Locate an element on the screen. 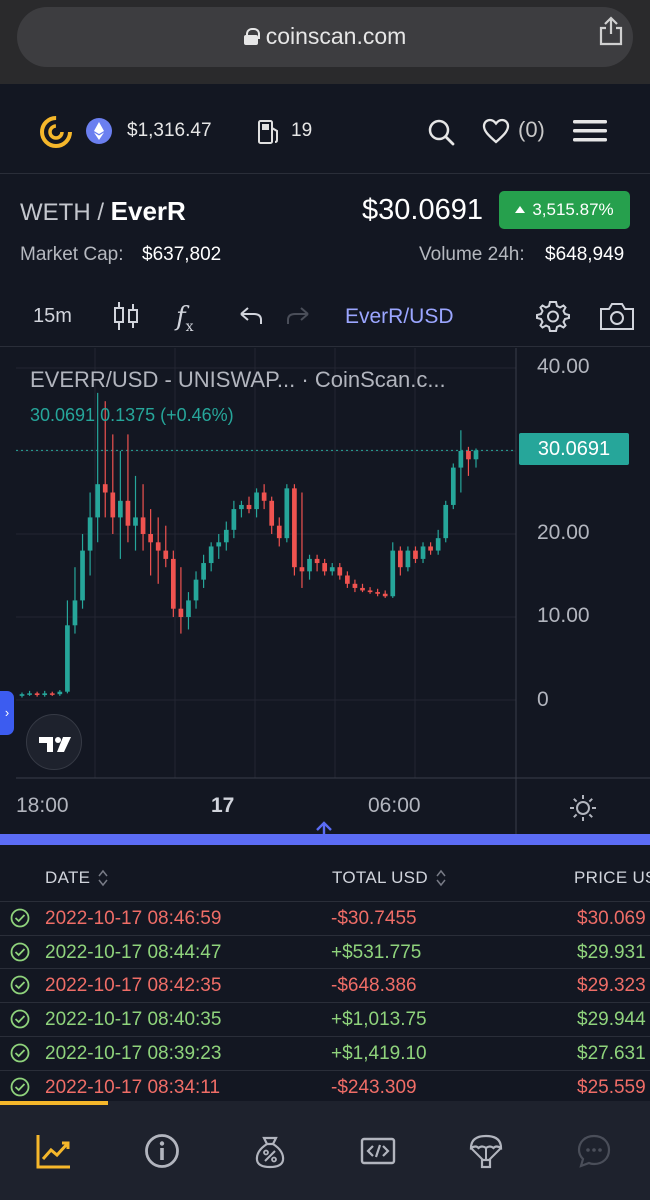  info-icon is located at coordinates (162, 1151).